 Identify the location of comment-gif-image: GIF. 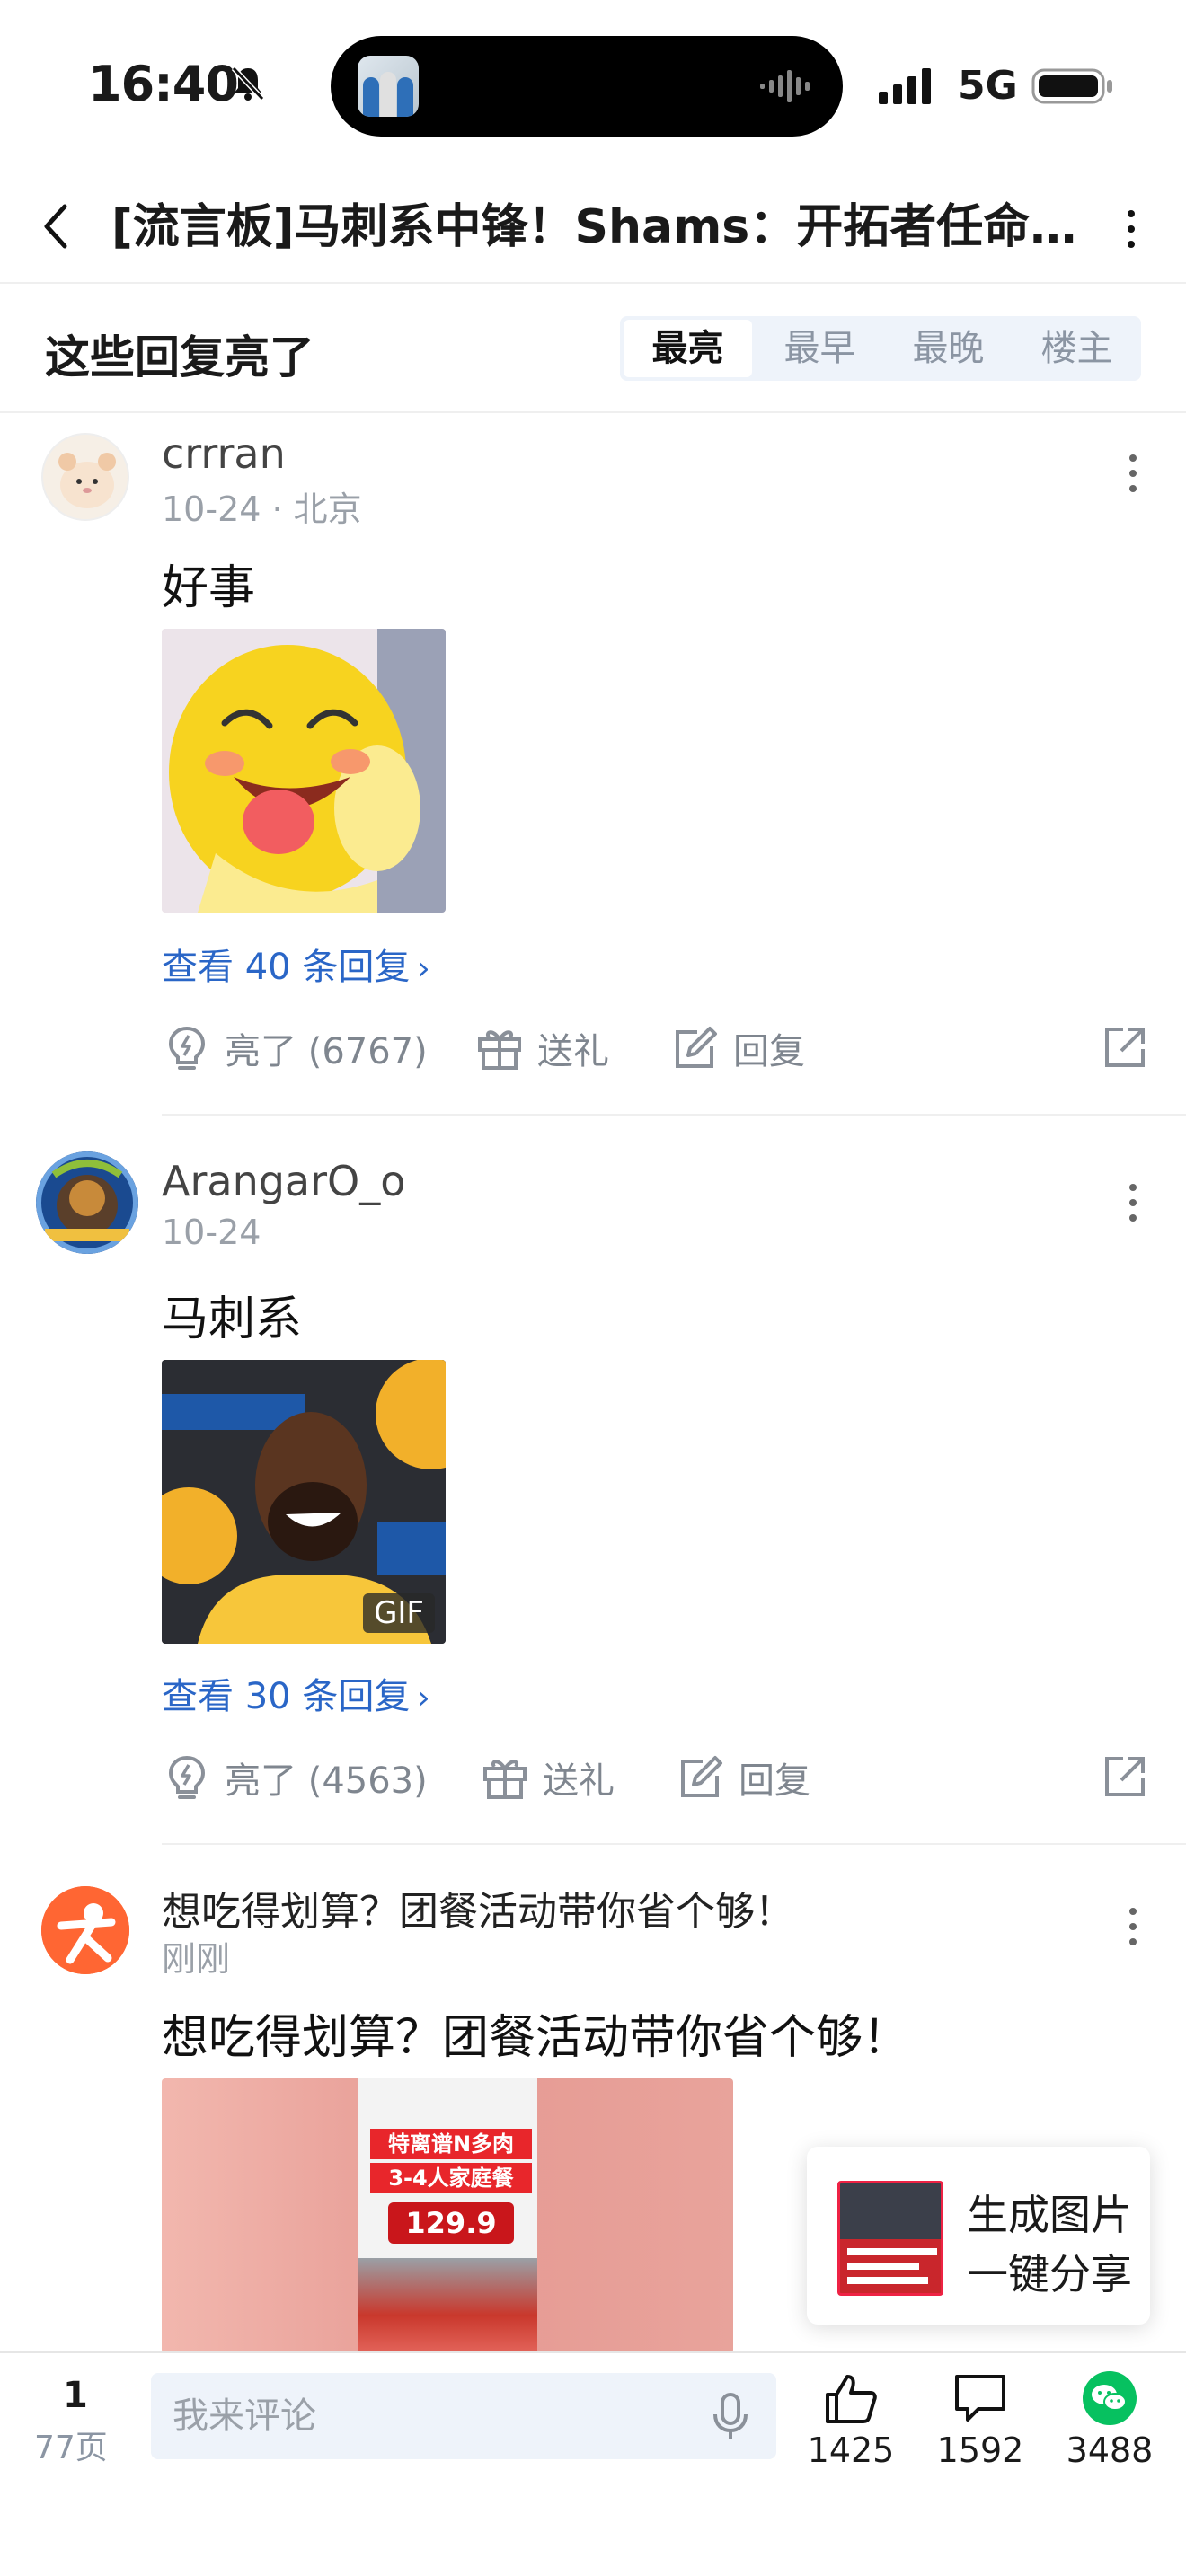
(304, 1502).